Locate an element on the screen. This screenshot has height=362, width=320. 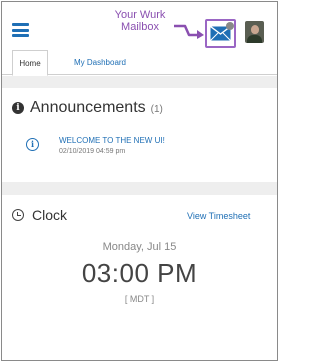
tab-home: Home is located at coordinates (30, 63).